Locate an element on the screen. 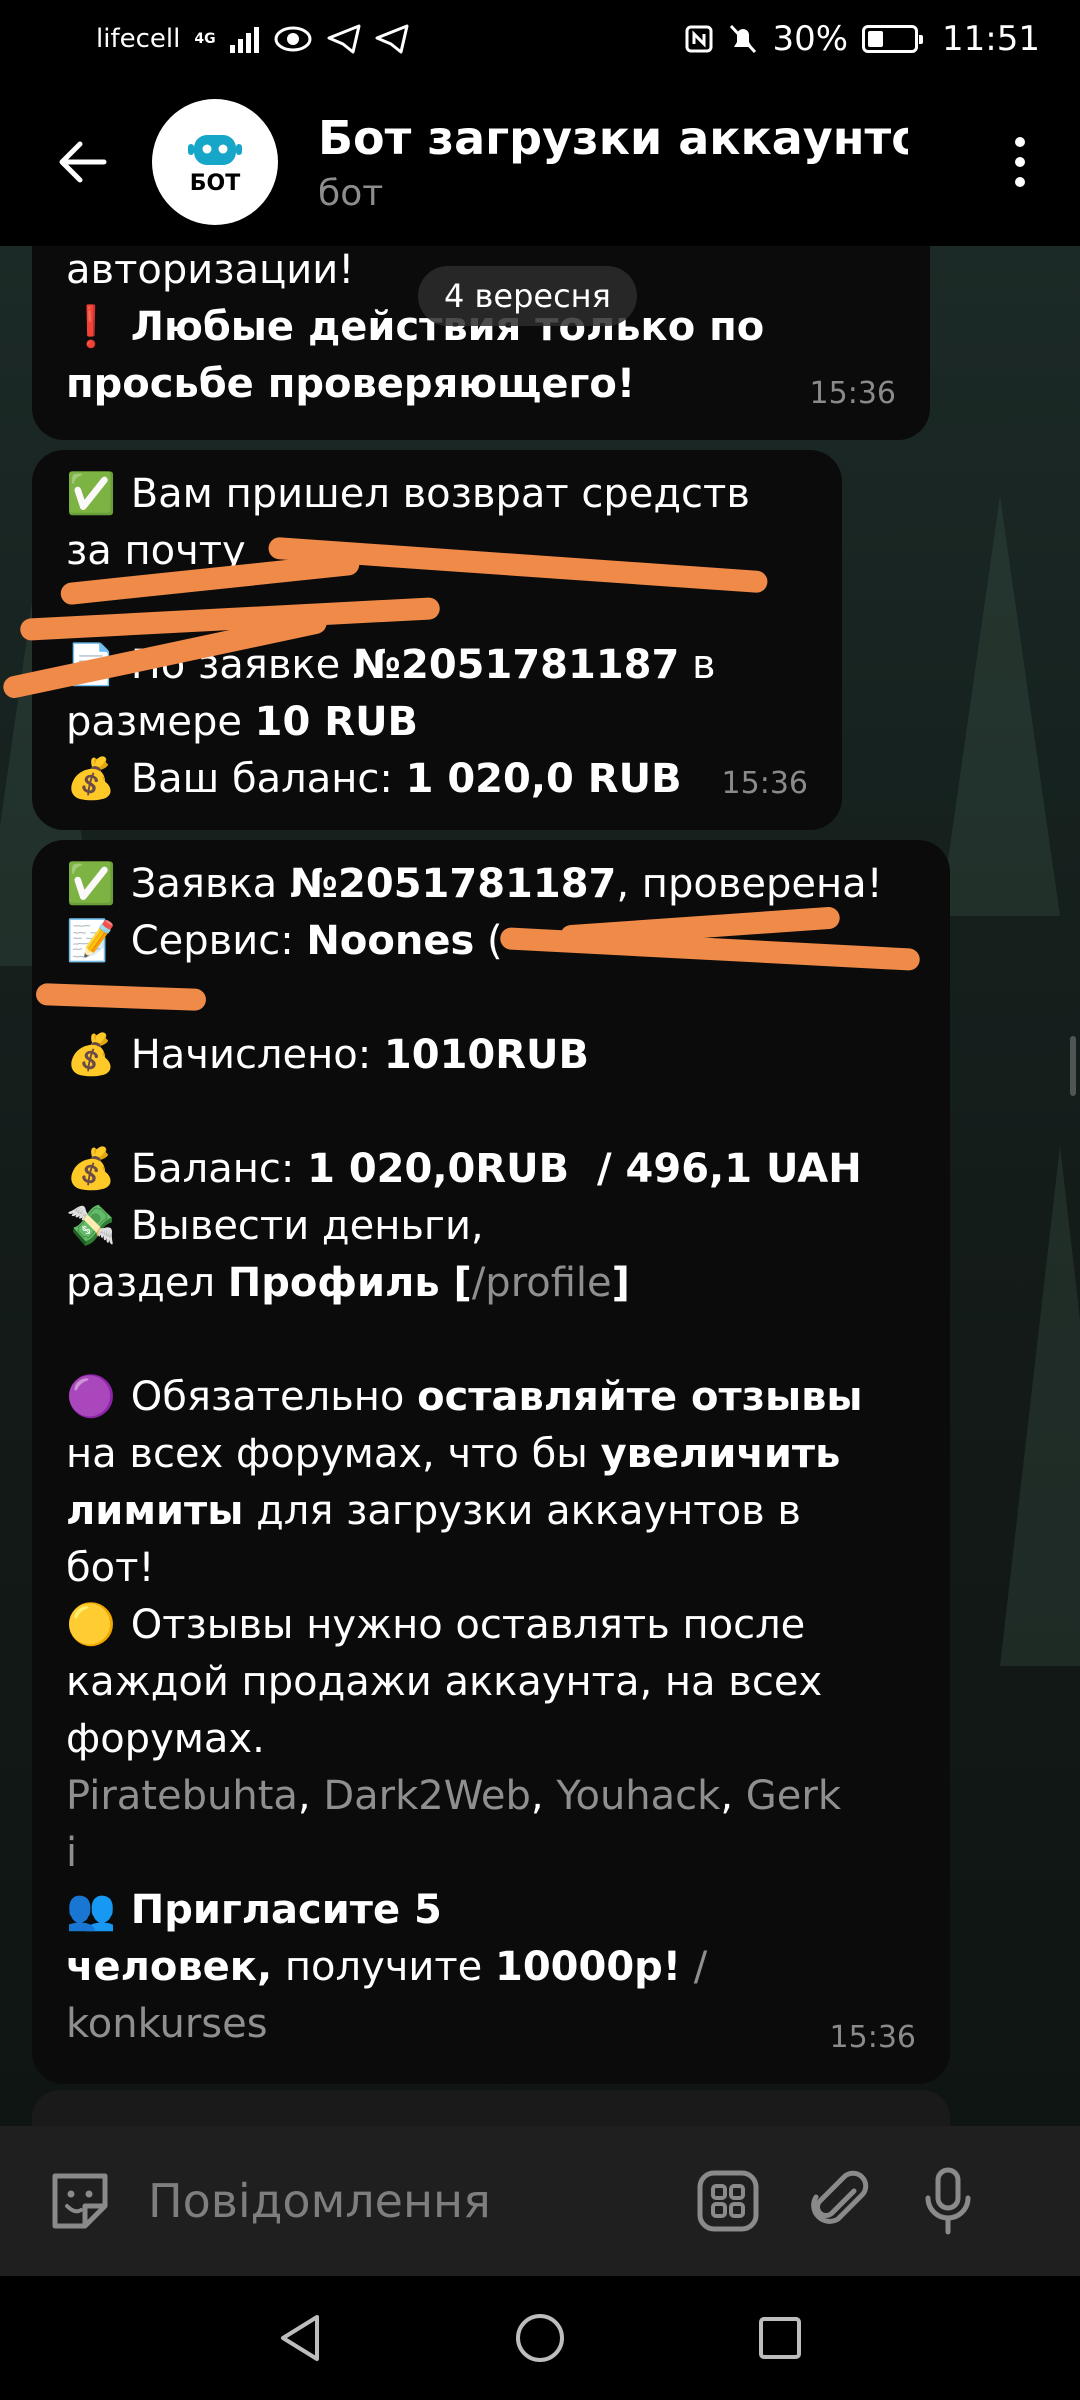 Image resolution: width=1080 pixels, height=2400 pixels. triangle-back-icon is located at coordinates (300, 2338).